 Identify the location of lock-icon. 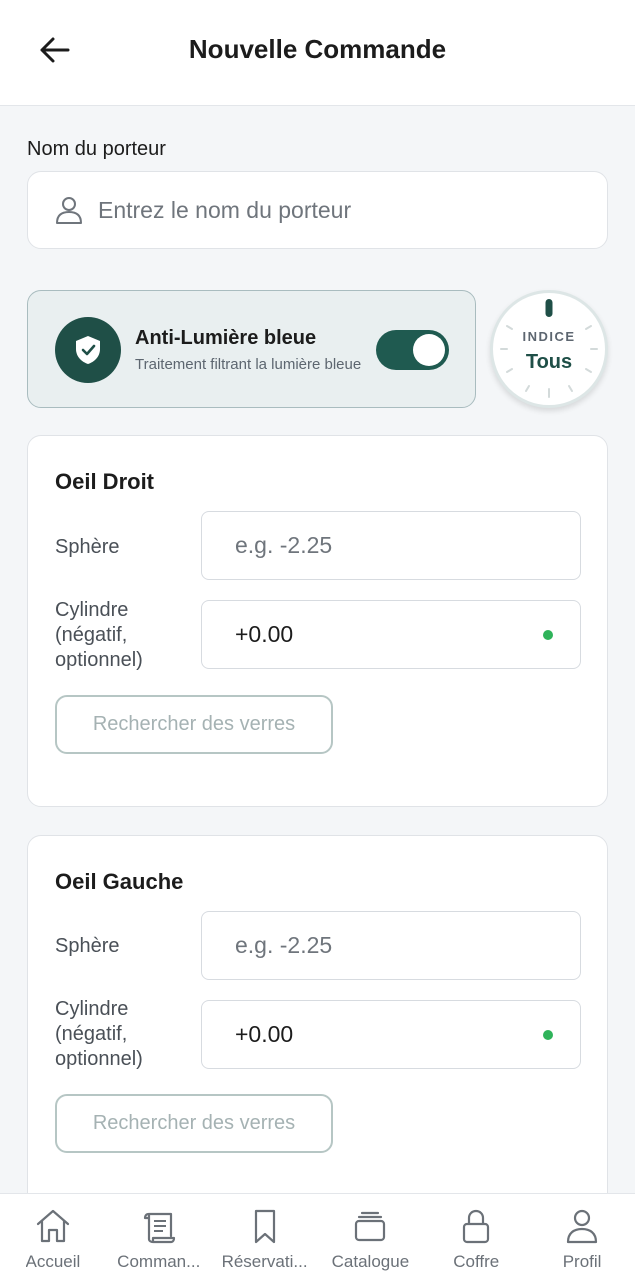
(476, 1226).